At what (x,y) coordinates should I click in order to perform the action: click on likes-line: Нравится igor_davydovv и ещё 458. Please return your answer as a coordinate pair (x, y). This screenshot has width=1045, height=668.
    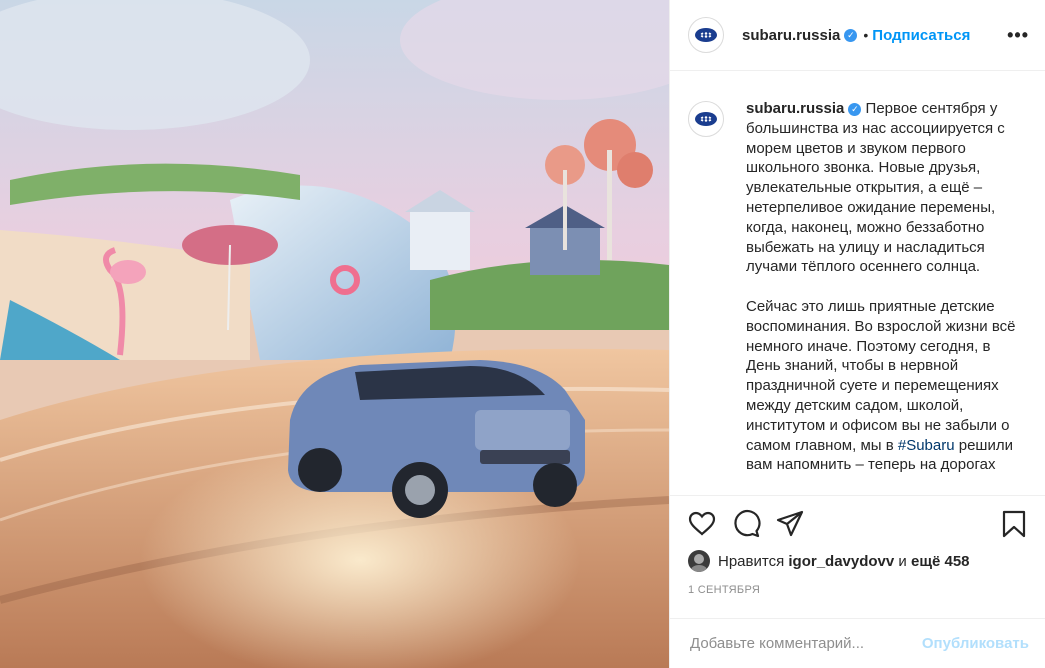
    Looking at the image, I should click on (857, 558).